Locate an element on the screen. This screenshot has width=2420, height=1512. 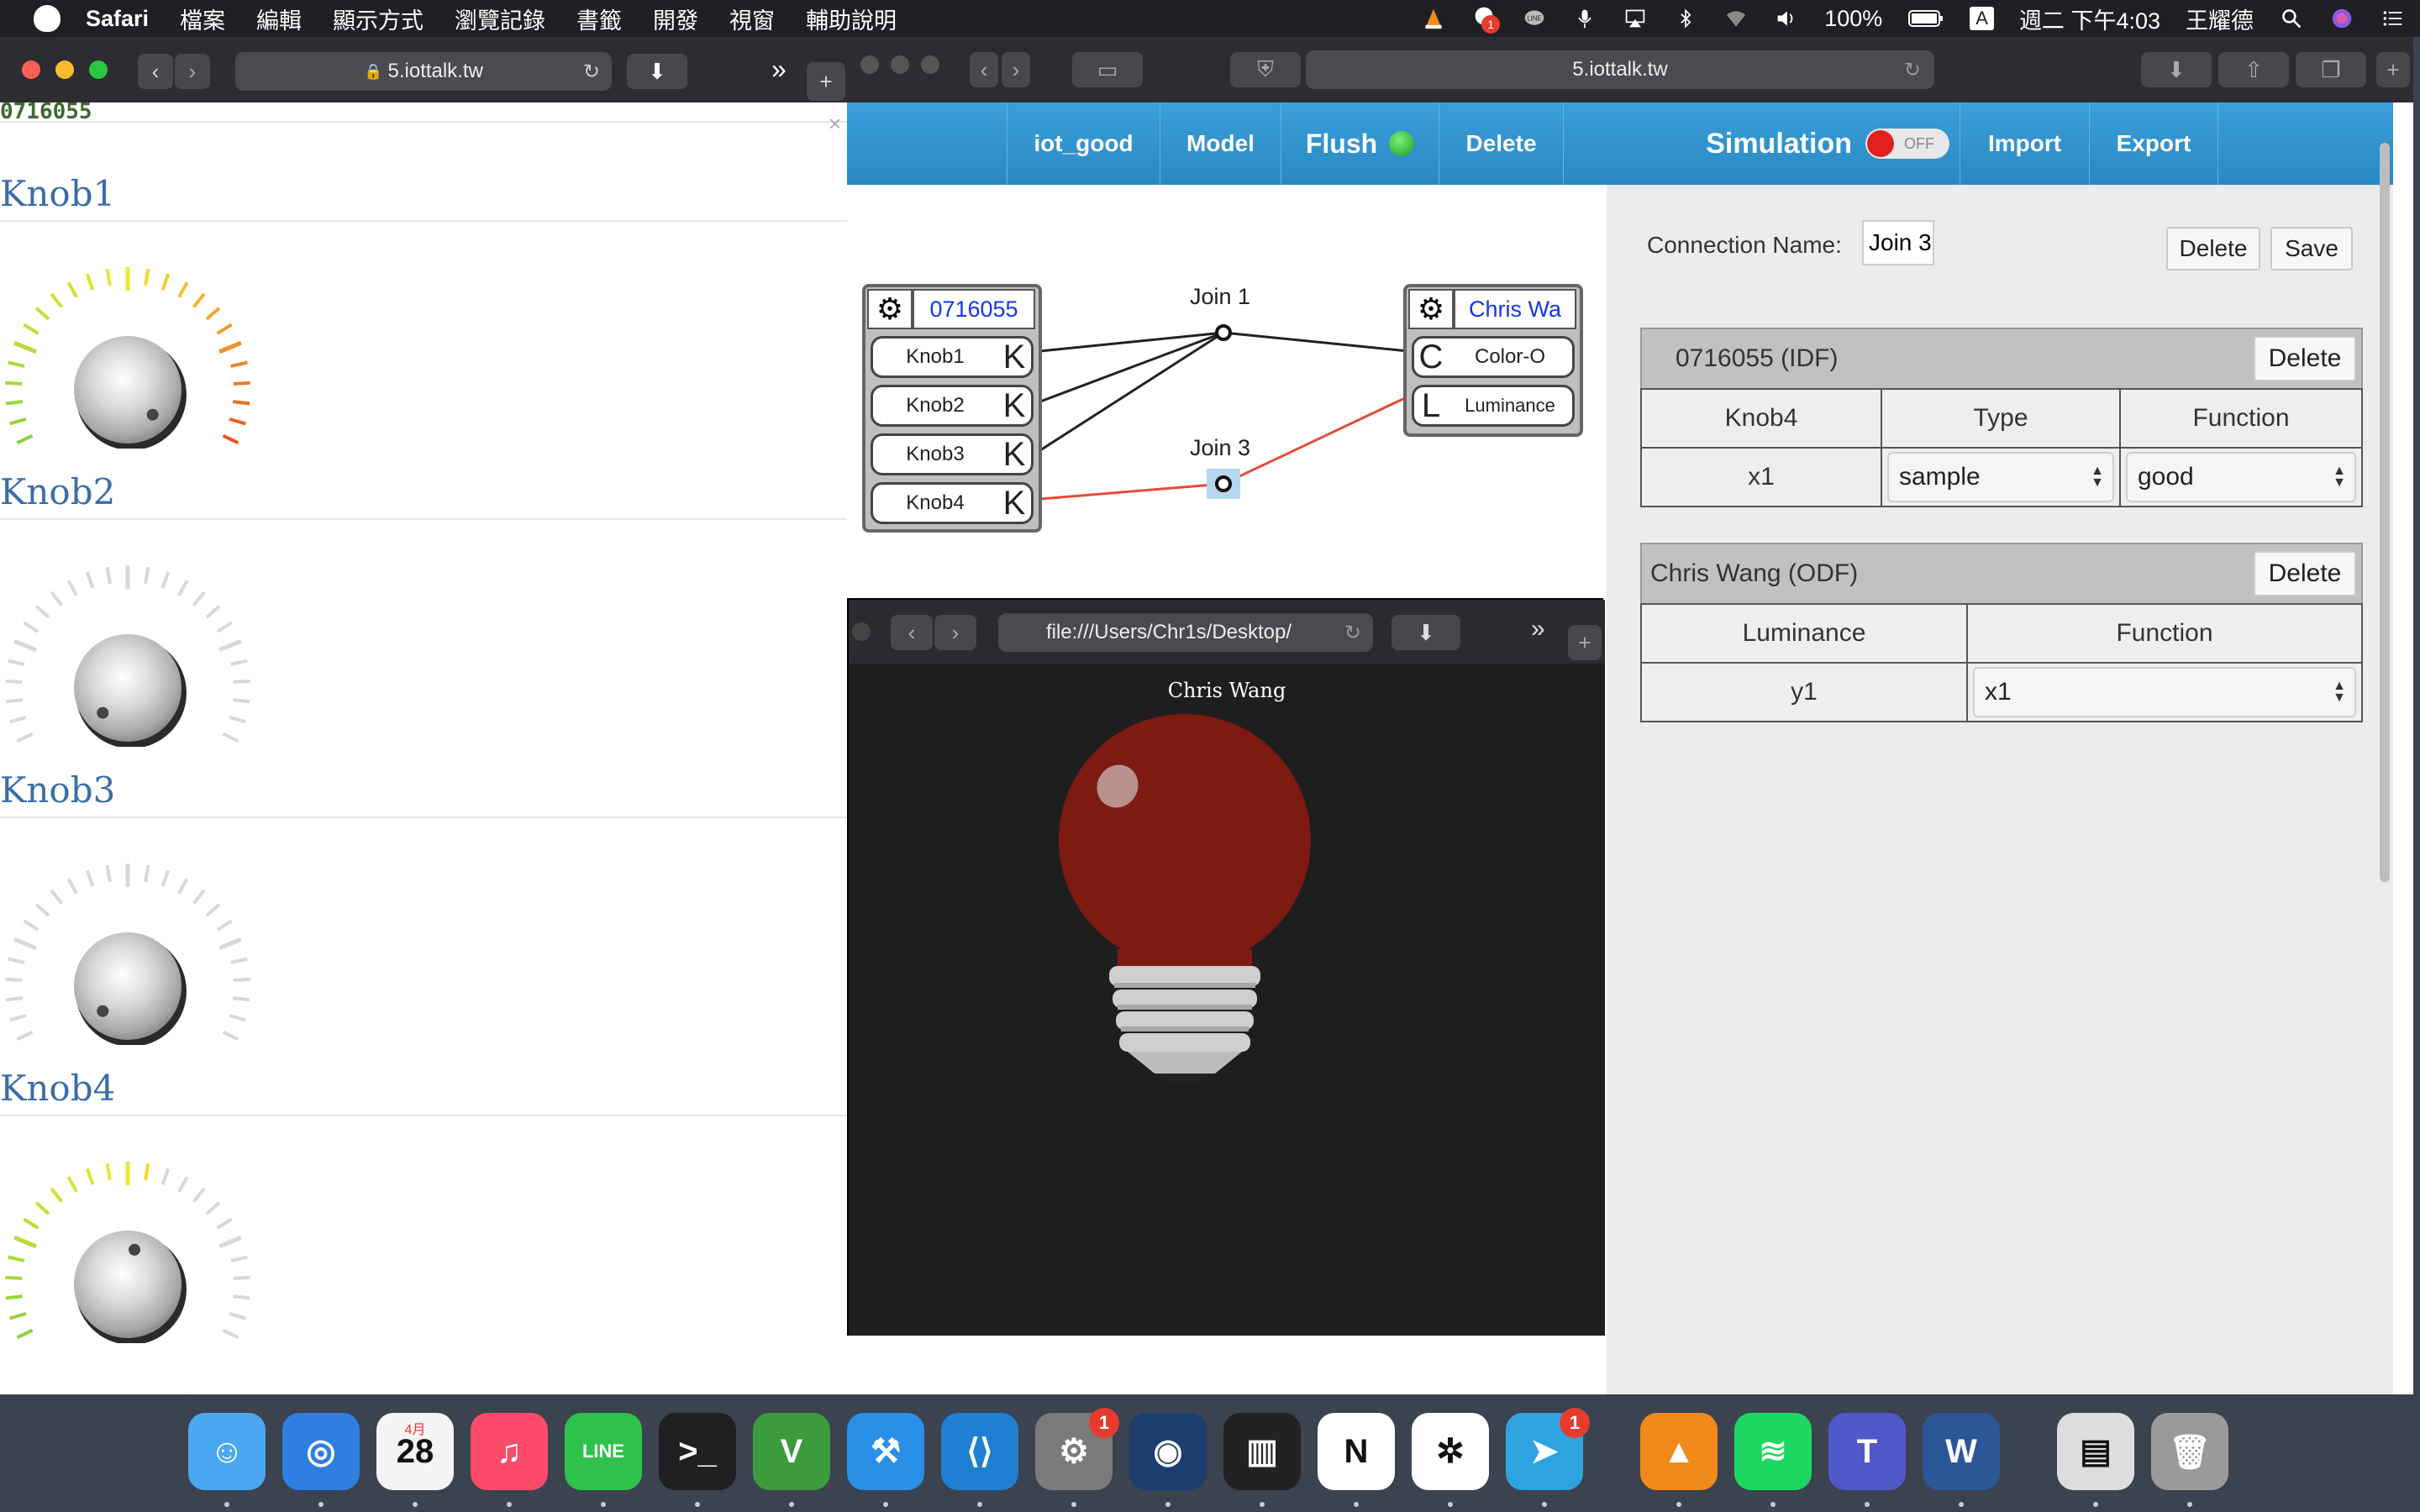
shield-icon: ⛨ is located at coordinates (1265, 69).